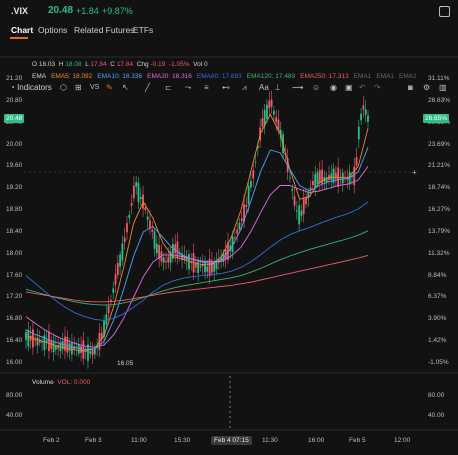  I want to click on y-axis-right-label: 13.79%, so click(439, 231).